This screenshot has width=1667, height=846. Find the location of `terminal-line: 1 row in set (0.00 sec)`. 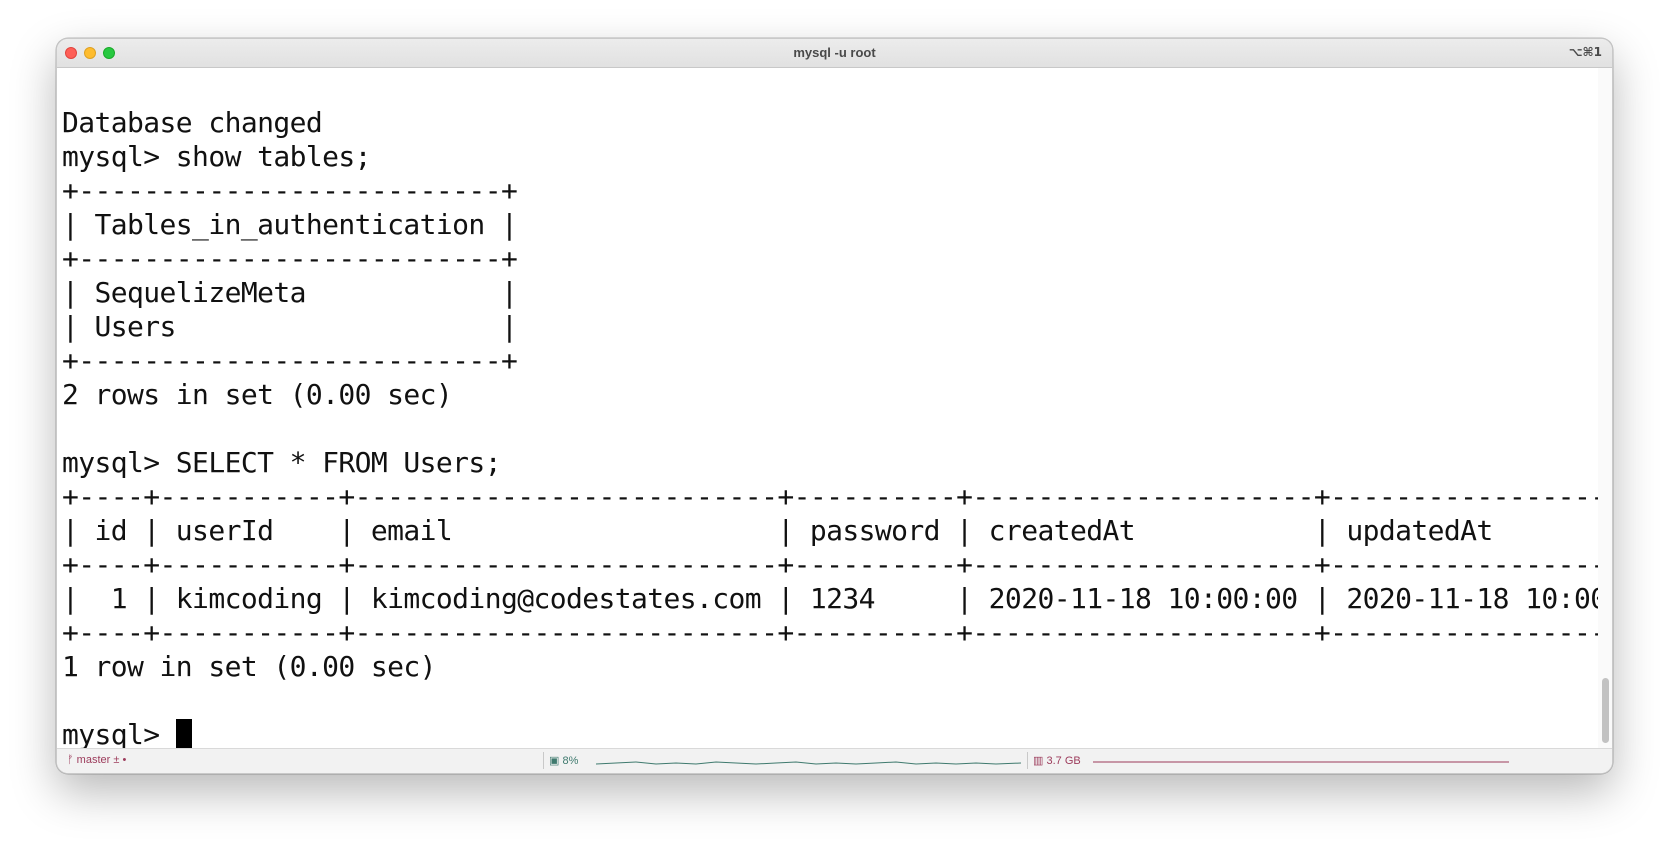

terminal-line: 1 row in set (0.00 sec) is located at coordinates (249, 666).